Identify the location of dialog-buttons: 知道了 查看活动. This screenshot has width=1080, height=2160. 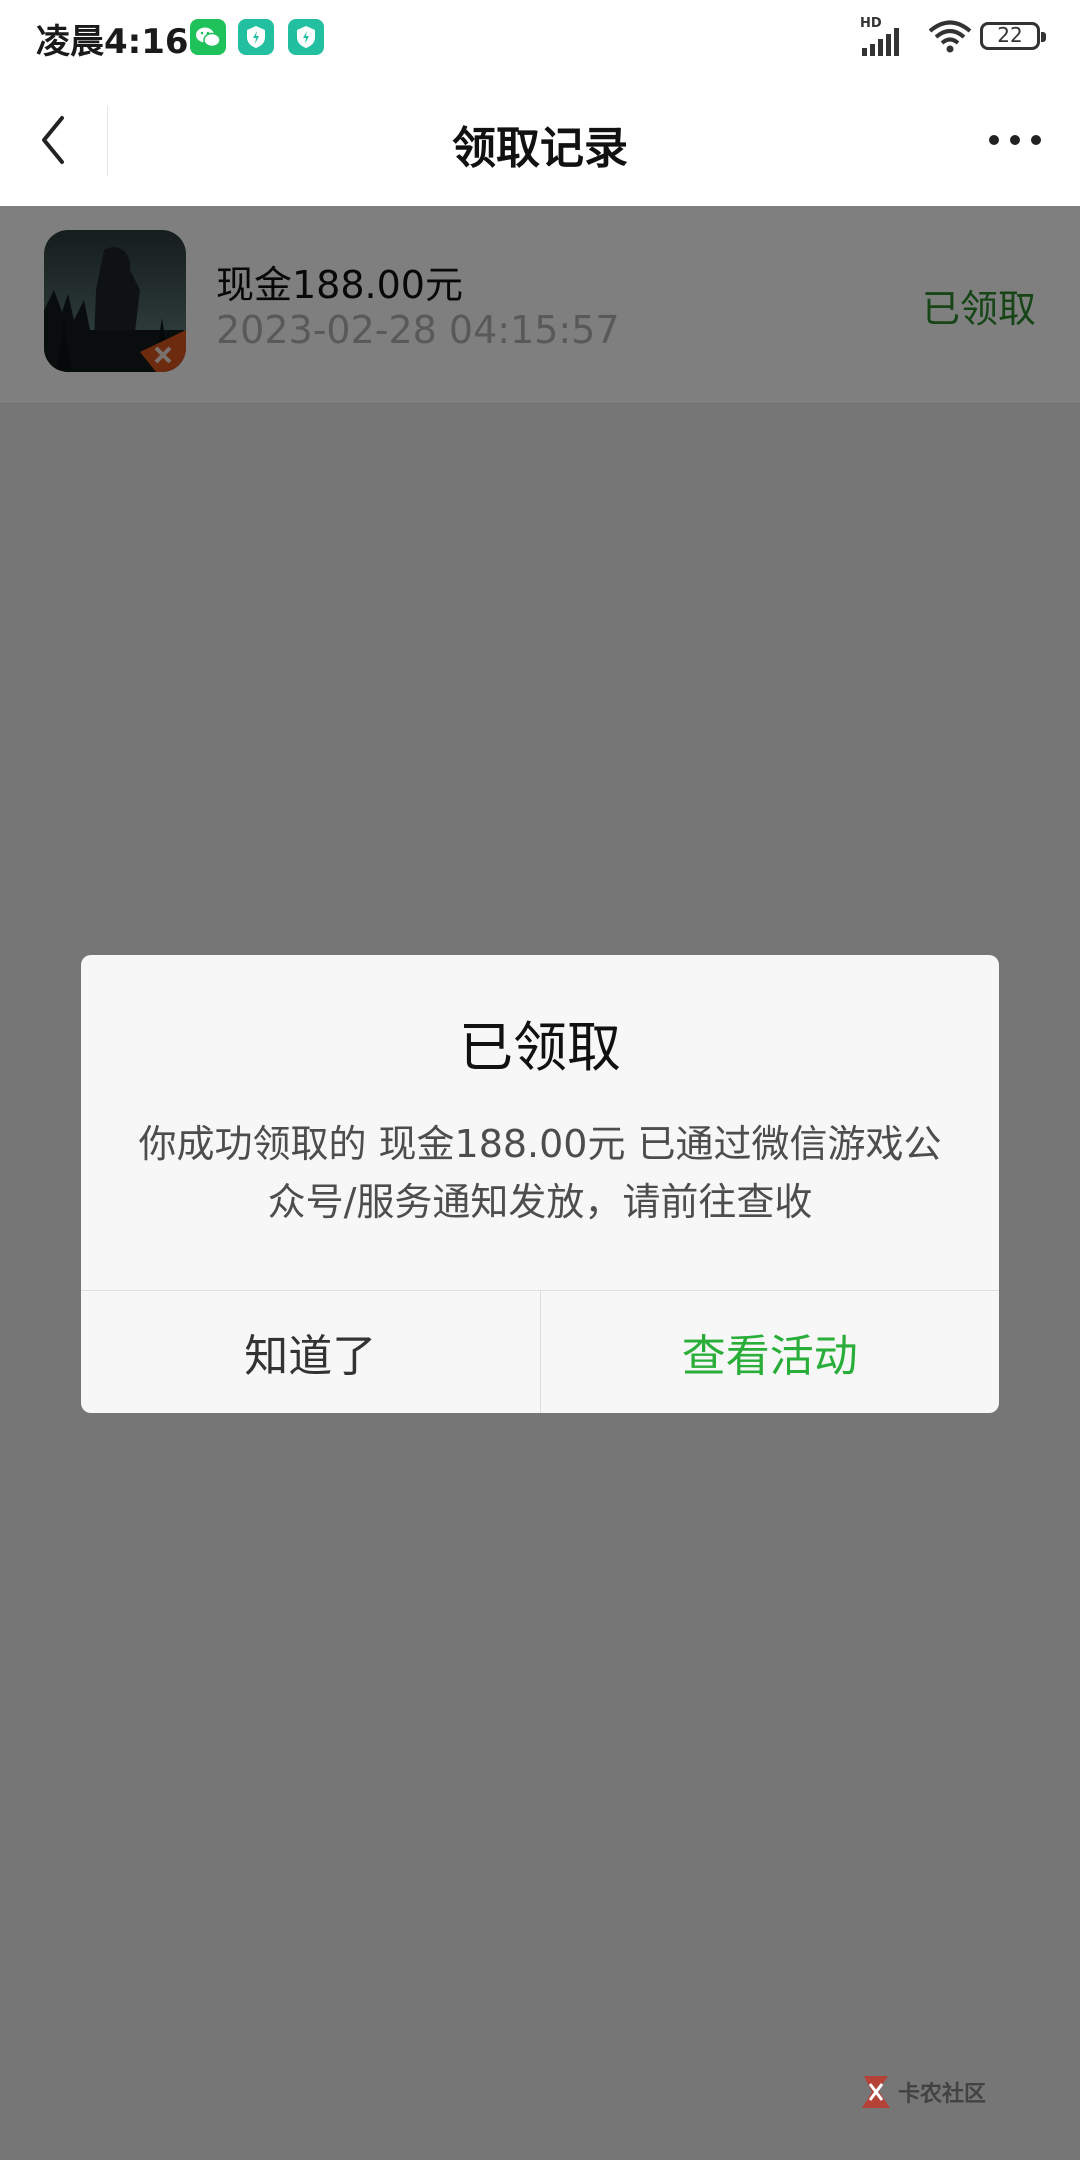
(540, 1351).